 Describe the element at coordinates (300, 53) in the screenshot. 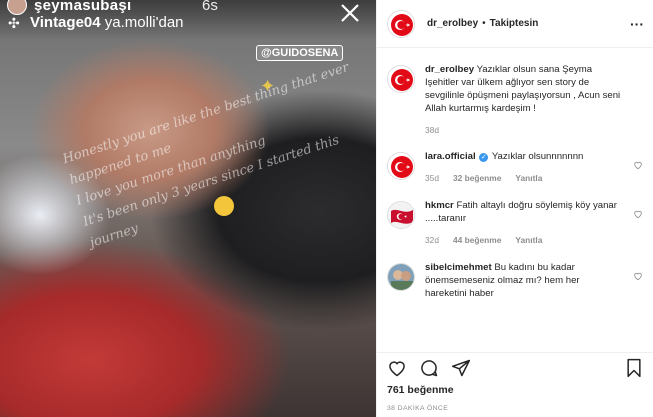

I see `story-mention-tag: @GUIDOSENA` at that location.